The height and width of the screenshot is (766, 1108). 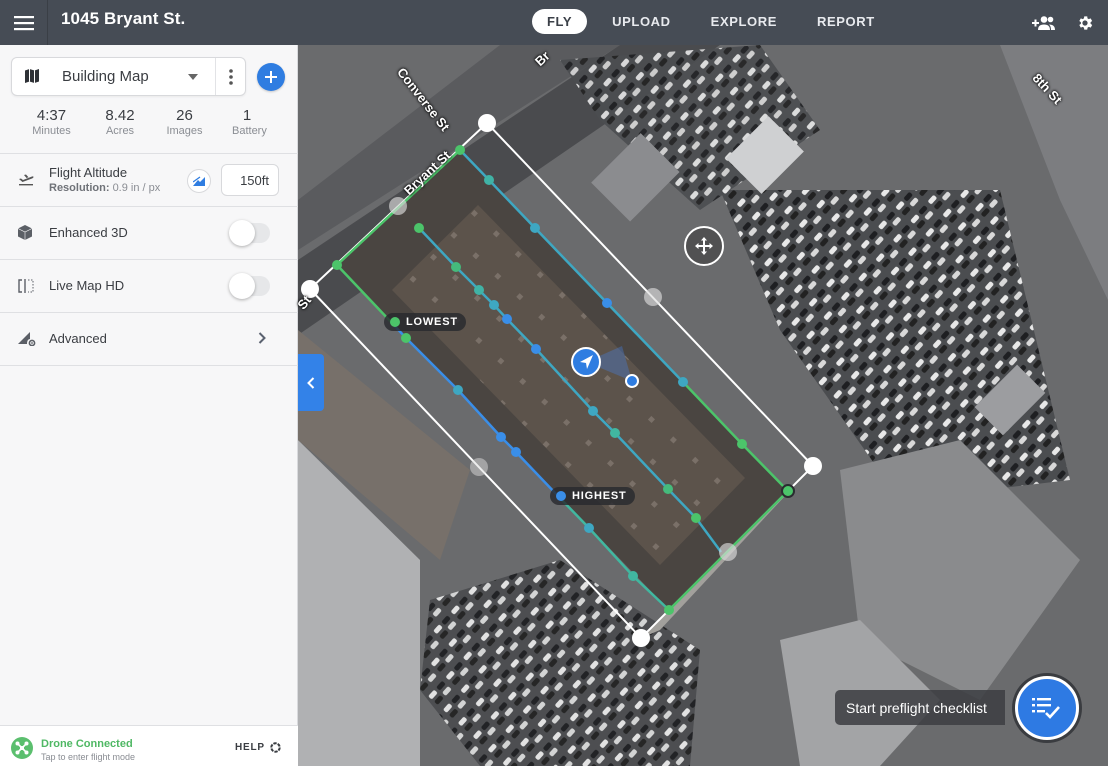 What do you see at coordinates (149, 339) in the screenshot?
I see `advanced-row: Advanced` at bounding box center [149, 339].